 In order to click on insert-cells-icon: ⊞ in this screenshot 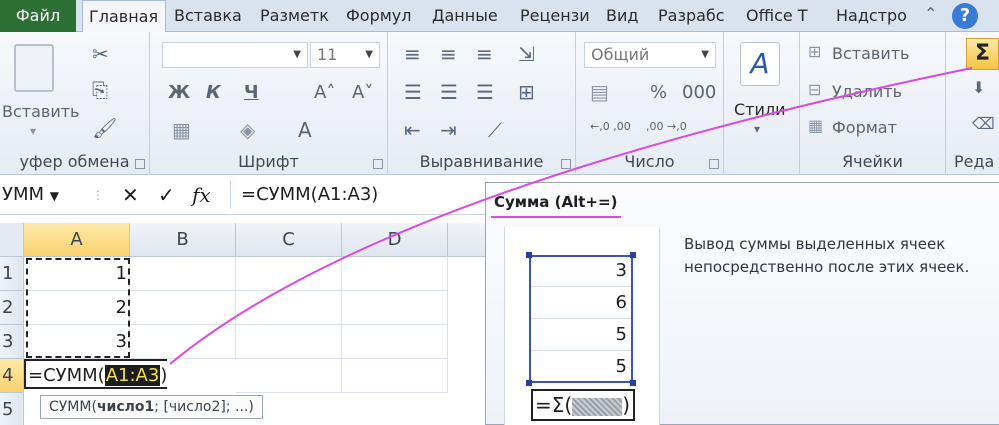, I will do `click(814, 51)`.